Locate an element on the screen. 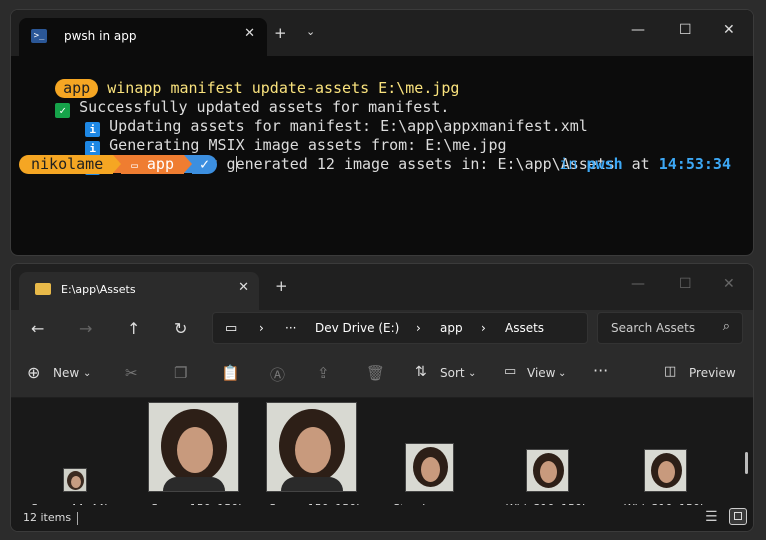 This screenshot has width=766, height=540. plus-circle-icon: ⊕ is located at coordinates (34, 372).